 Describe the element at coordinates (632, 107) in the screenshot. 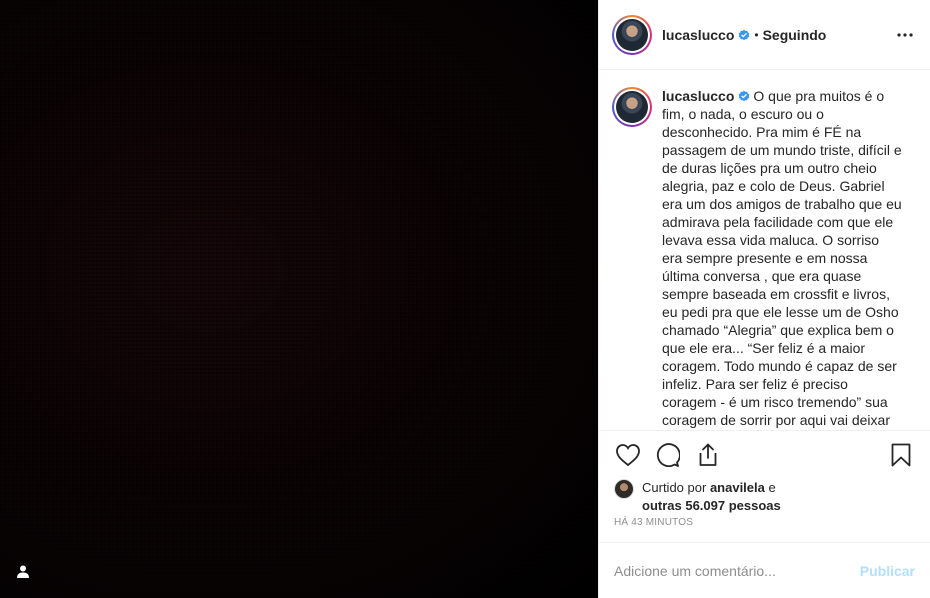

I see `caption-avatar` at that location.